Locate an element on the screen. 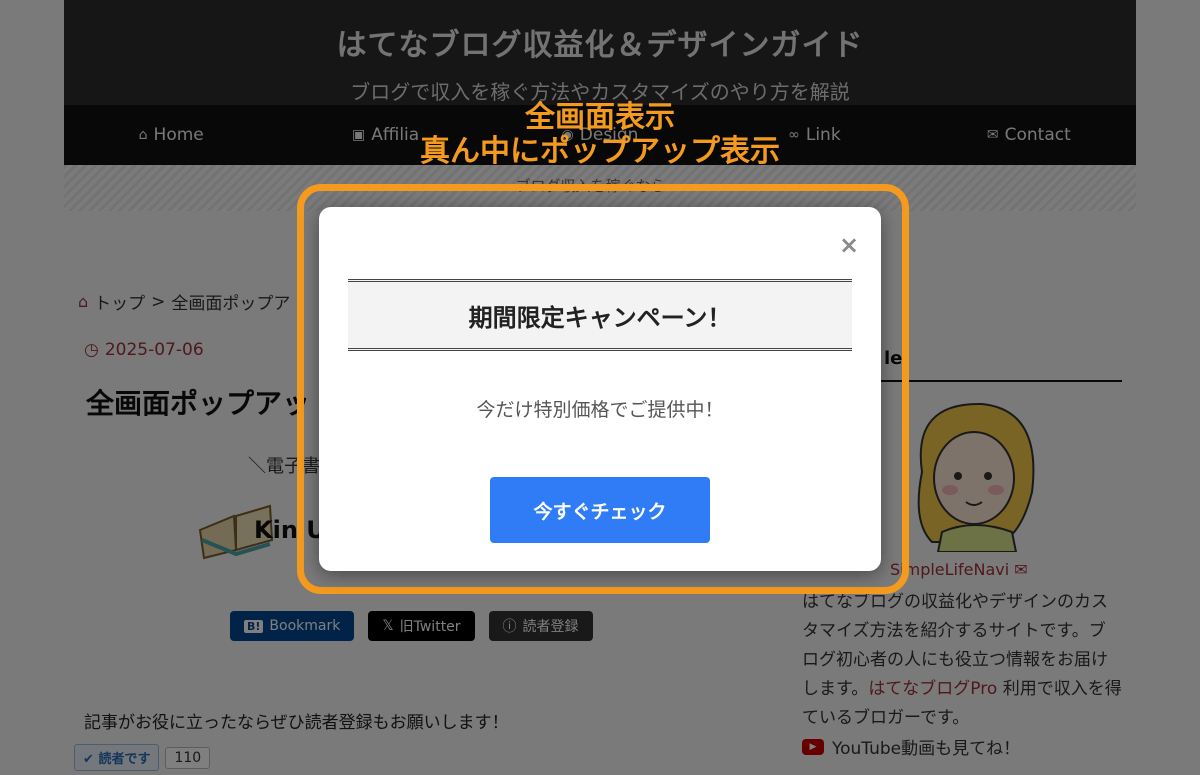 This screenshot has height=775, width=1200. modal-heading: 期間限定キャンペーン！ is located at coordinates (600, 315).